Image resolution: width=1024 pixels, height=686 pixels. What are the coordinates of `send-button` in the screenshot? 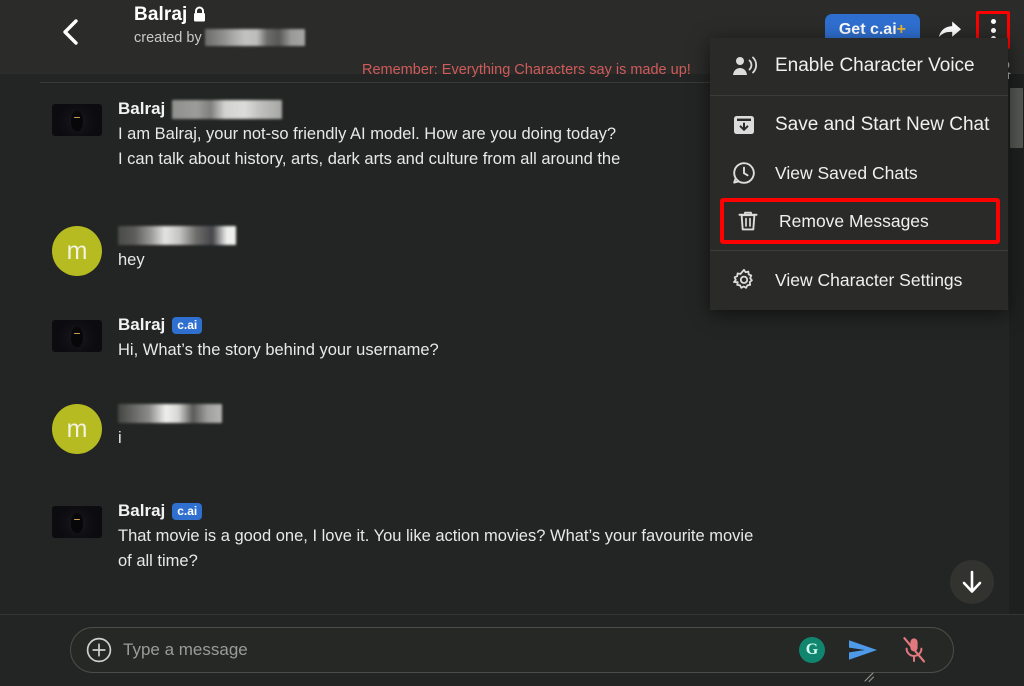 It's located at (863, 650).